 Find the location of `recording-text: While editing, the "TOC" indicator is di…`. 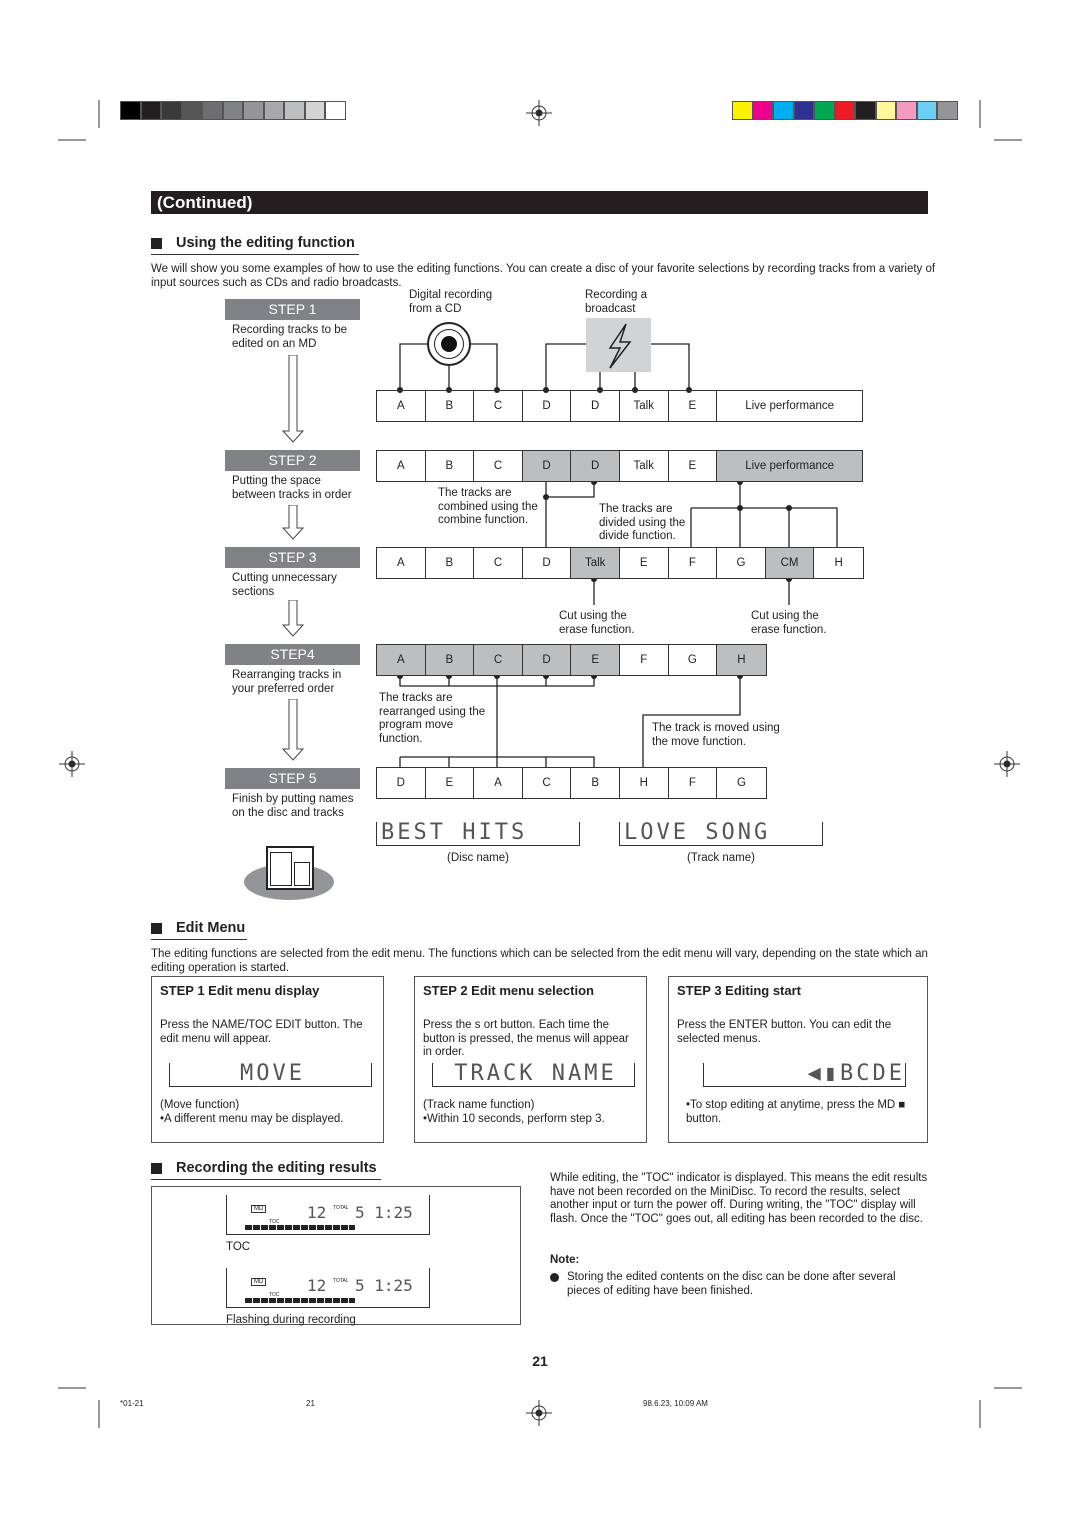

recording-text: While editing, the "TOC" indicator is di… is located at coordinates (739, 1198).